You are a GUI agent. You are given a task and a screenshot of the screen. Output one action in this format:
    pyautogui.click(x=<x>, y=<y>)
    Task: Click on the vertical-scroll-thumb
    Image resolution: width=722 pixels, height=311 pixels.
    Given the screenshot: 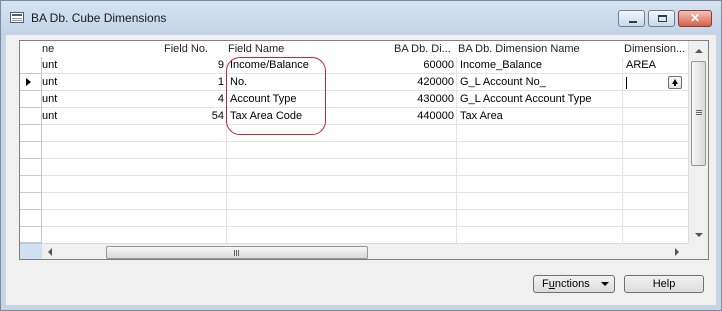 What is the action you would take?
    pyautogui.click(x=698, y=113)
    